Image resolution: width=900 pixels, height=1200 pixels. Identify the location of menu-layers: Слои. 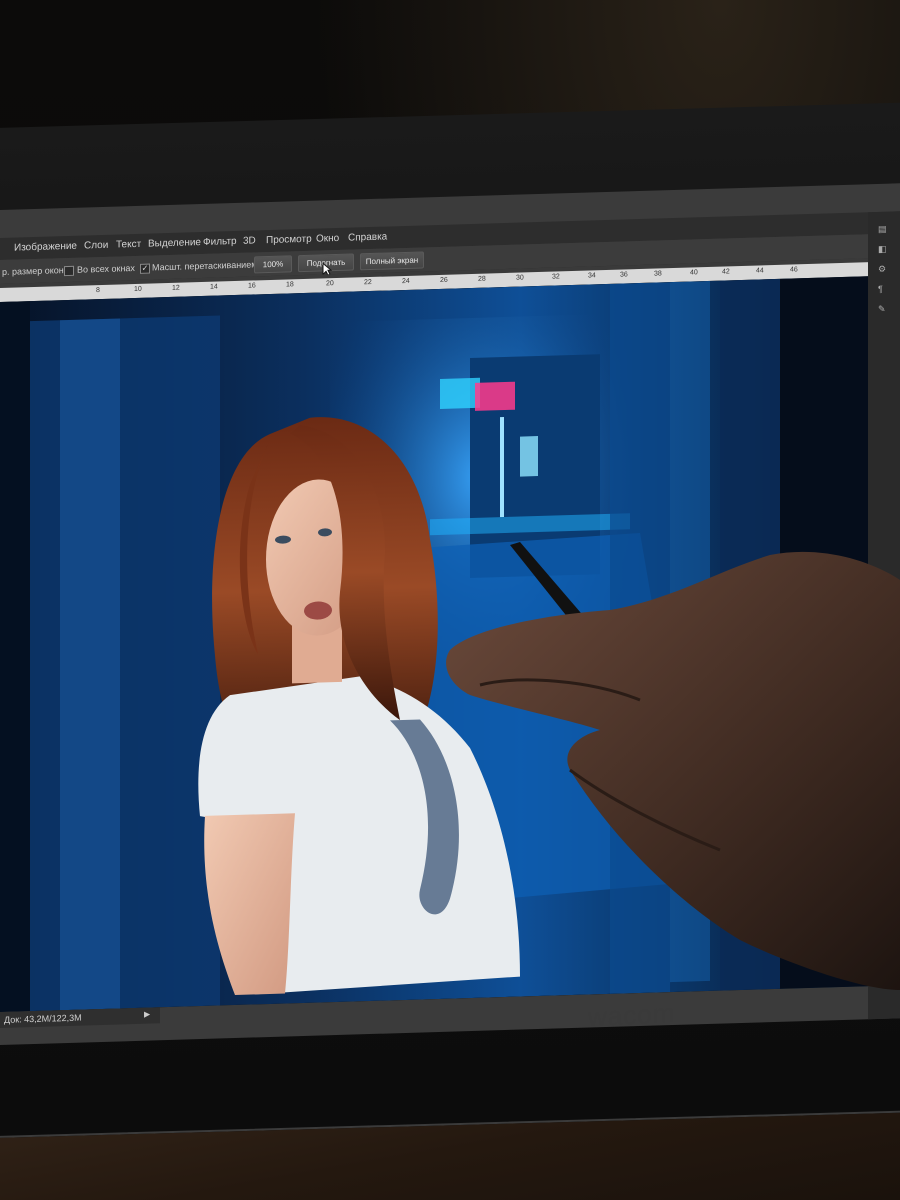
(96, 246).